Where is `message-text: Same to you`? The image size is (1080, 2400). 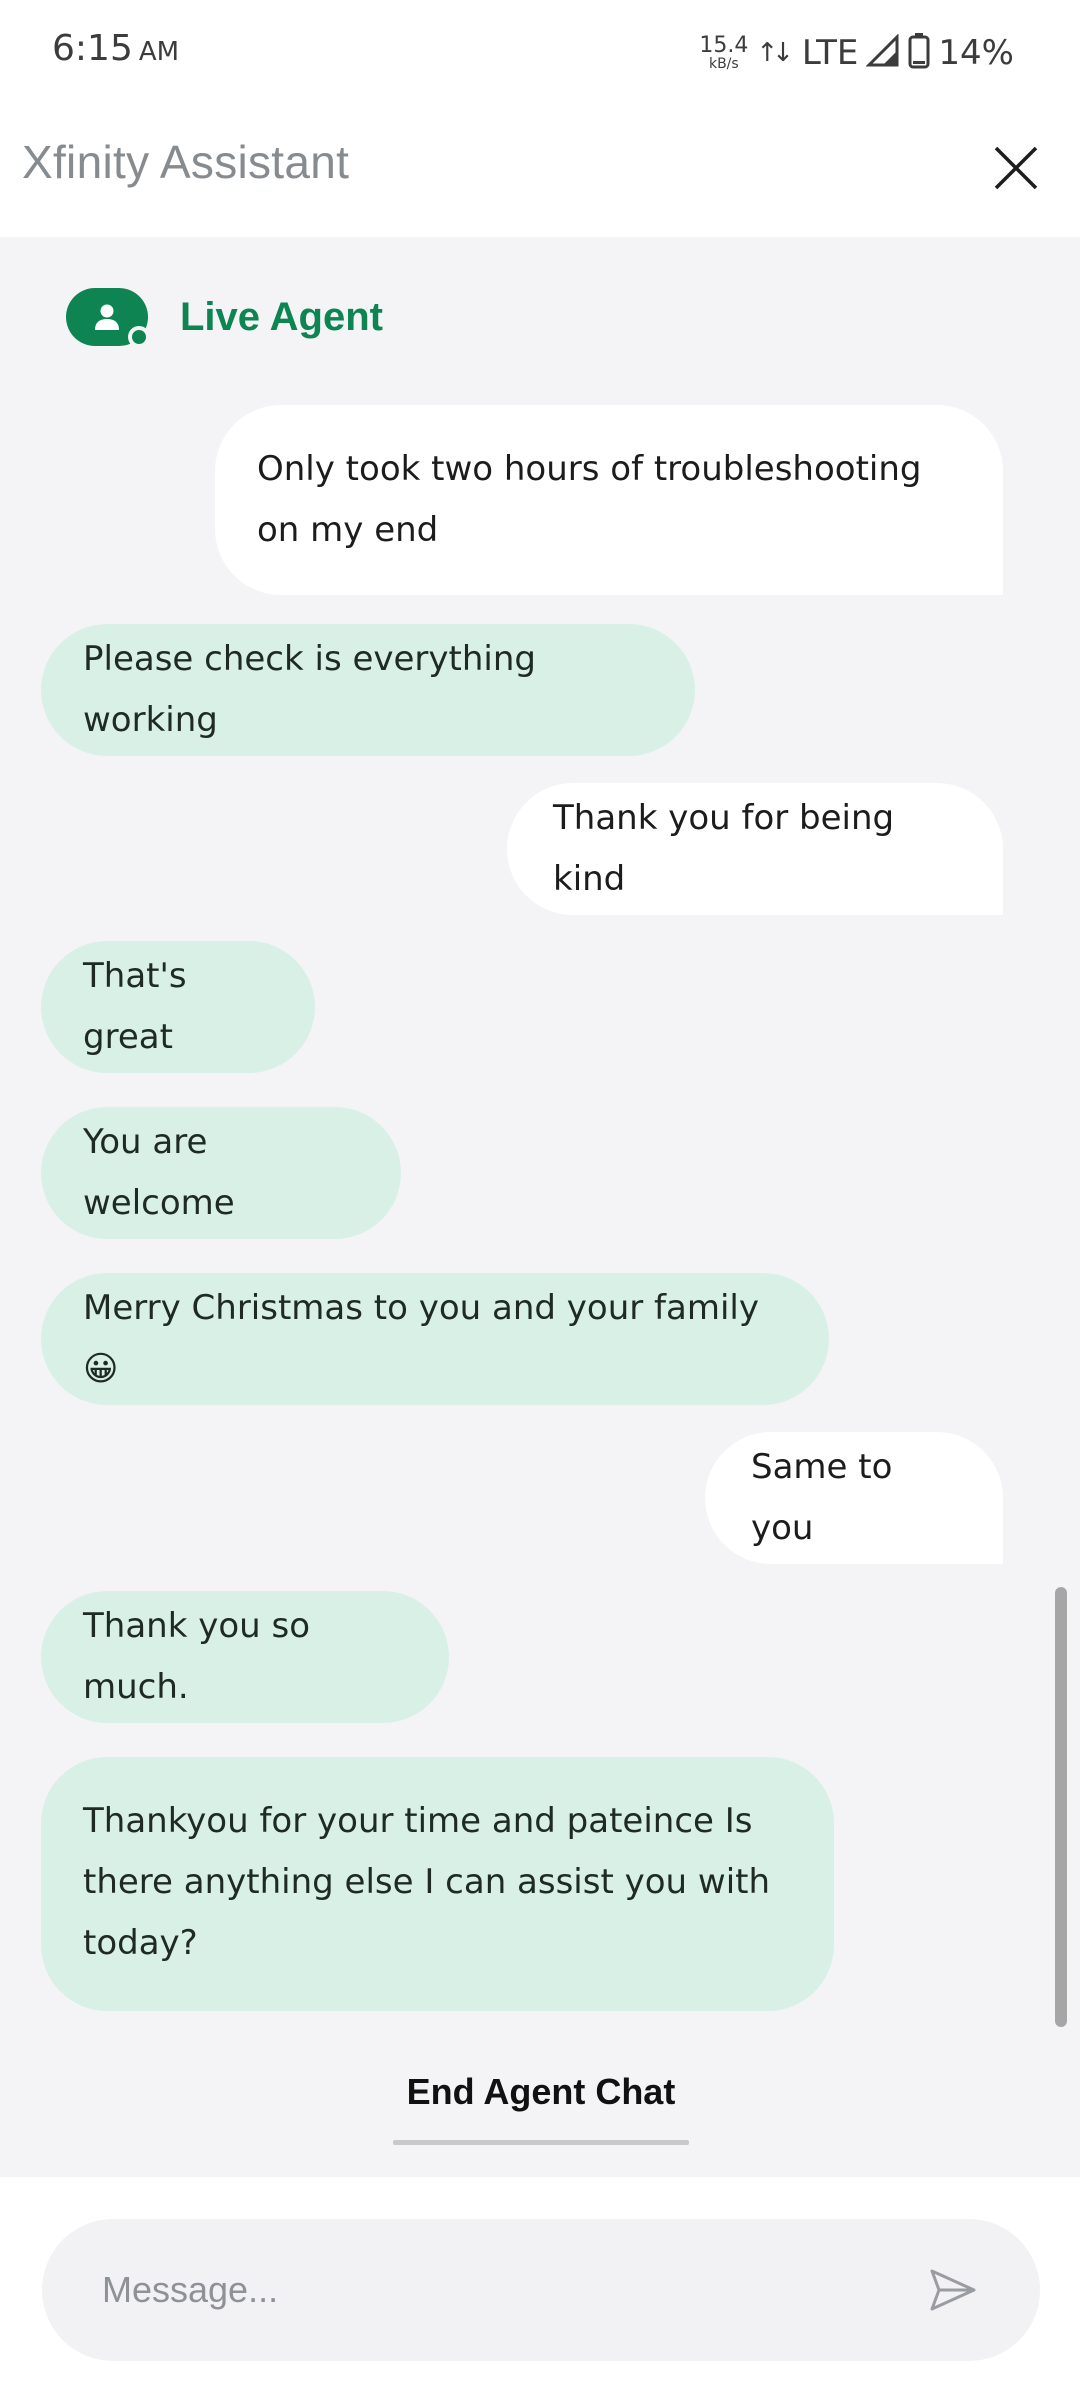
message-text: Same to you is located at coordinates (822, 1497).